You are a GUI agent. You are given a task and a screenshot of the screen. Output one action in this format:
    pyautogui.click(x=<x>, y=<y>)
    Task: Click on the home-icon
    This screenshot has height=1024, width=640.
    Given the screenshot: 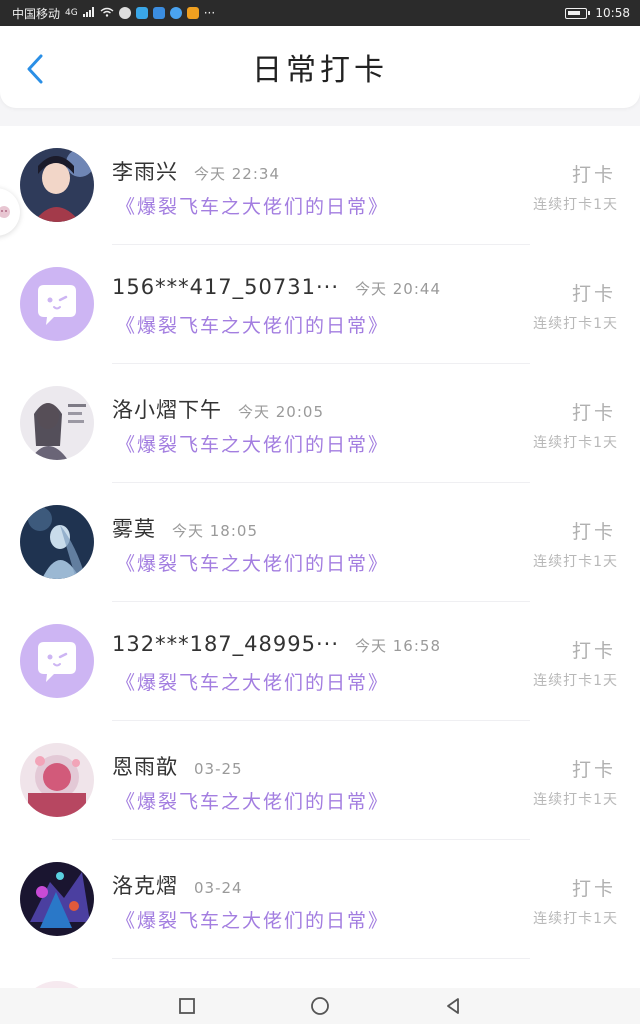 What is the action you would take?
    pyautogui.click(x=320, y=1006)
    